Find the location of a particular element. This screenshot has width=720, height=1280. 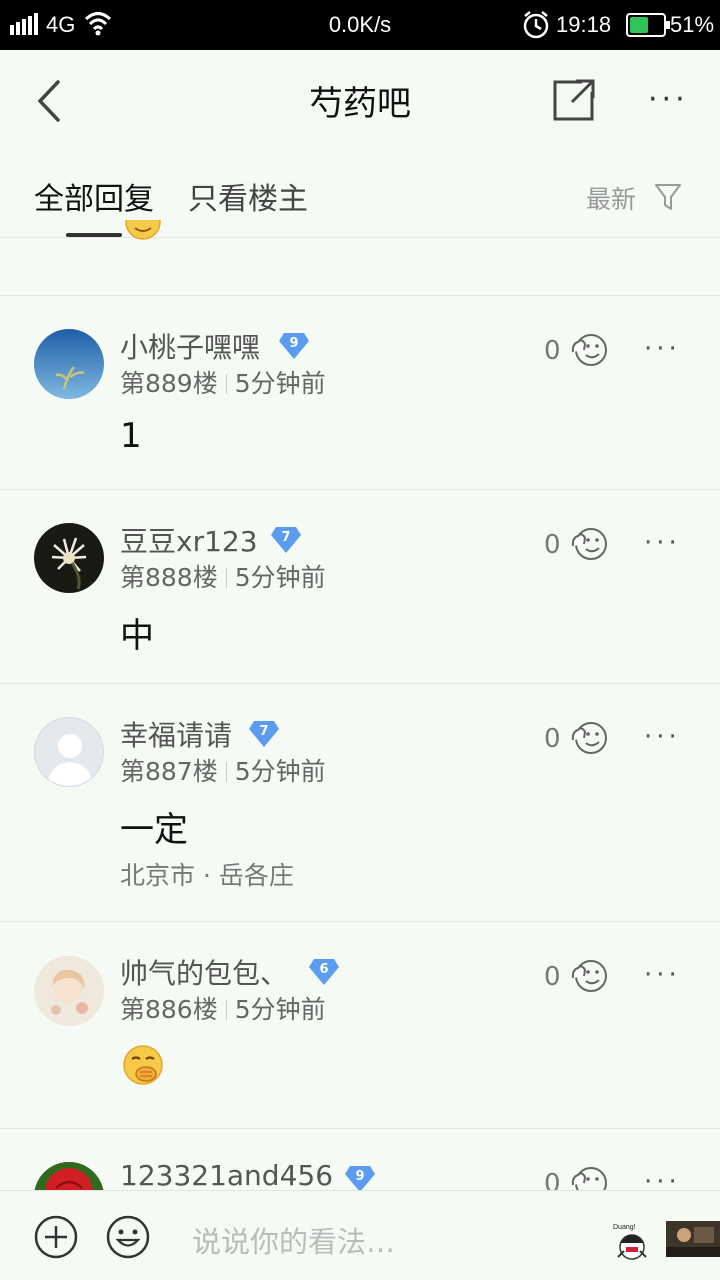

reply-bar: 说说你的看法… Duang! is located at coordinates (360, 1235).